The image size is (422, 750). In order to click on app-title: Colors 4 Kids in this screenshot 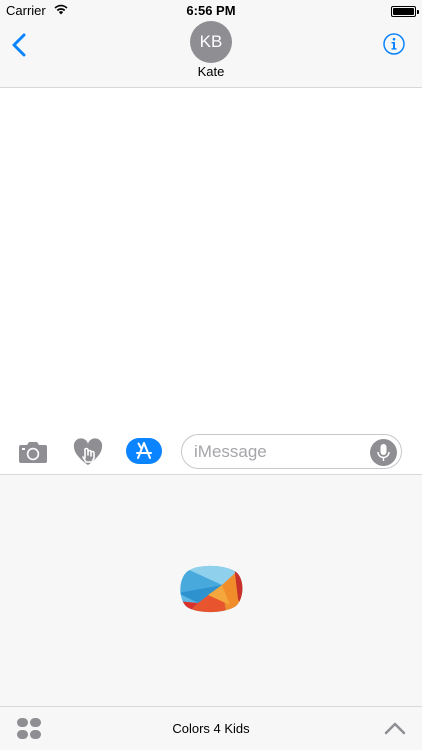, I will do `click(211, 728)`.